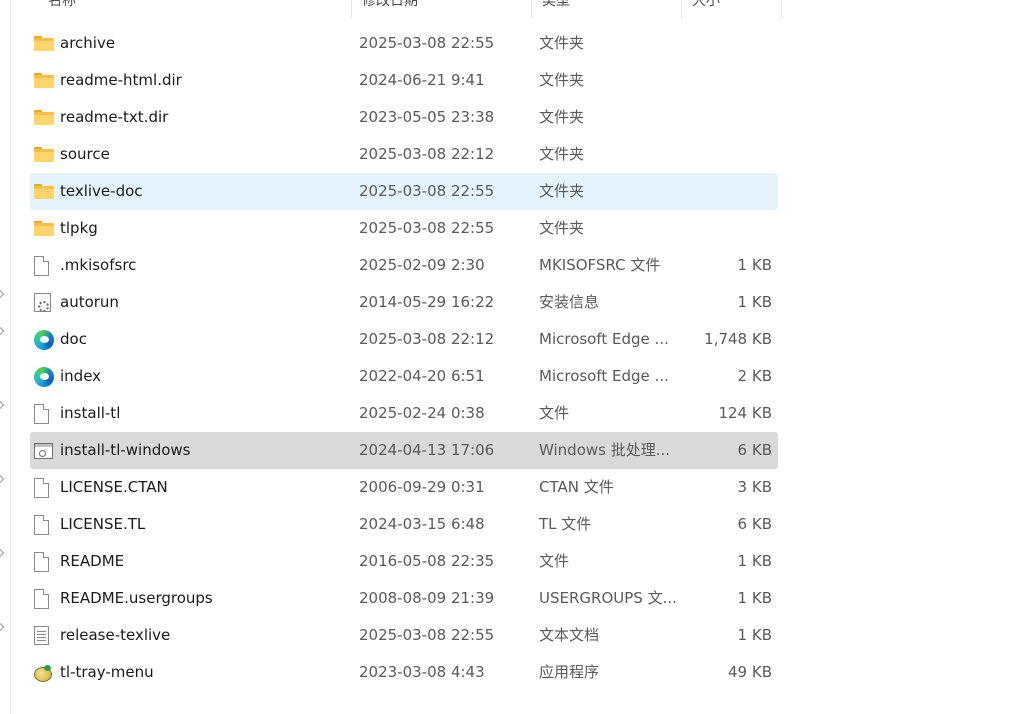  What do you see at coordinates (427, 117) in the screenshot?
I see `file-modified-date: 2023-05-05 23:38` at bounding box center [427, 117].